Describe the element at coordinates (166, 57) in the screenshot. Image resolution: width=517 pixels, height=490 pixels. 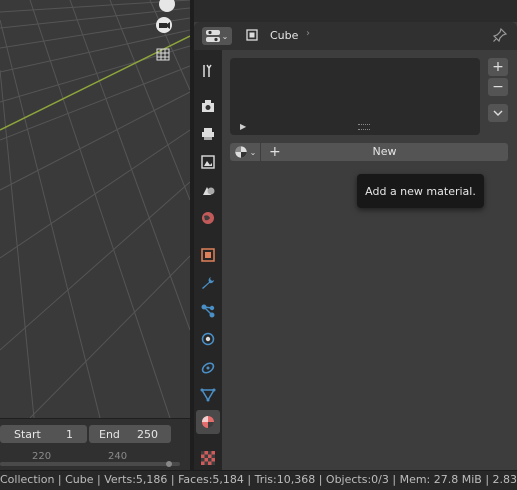
I see `grid-view-icon` at that location.